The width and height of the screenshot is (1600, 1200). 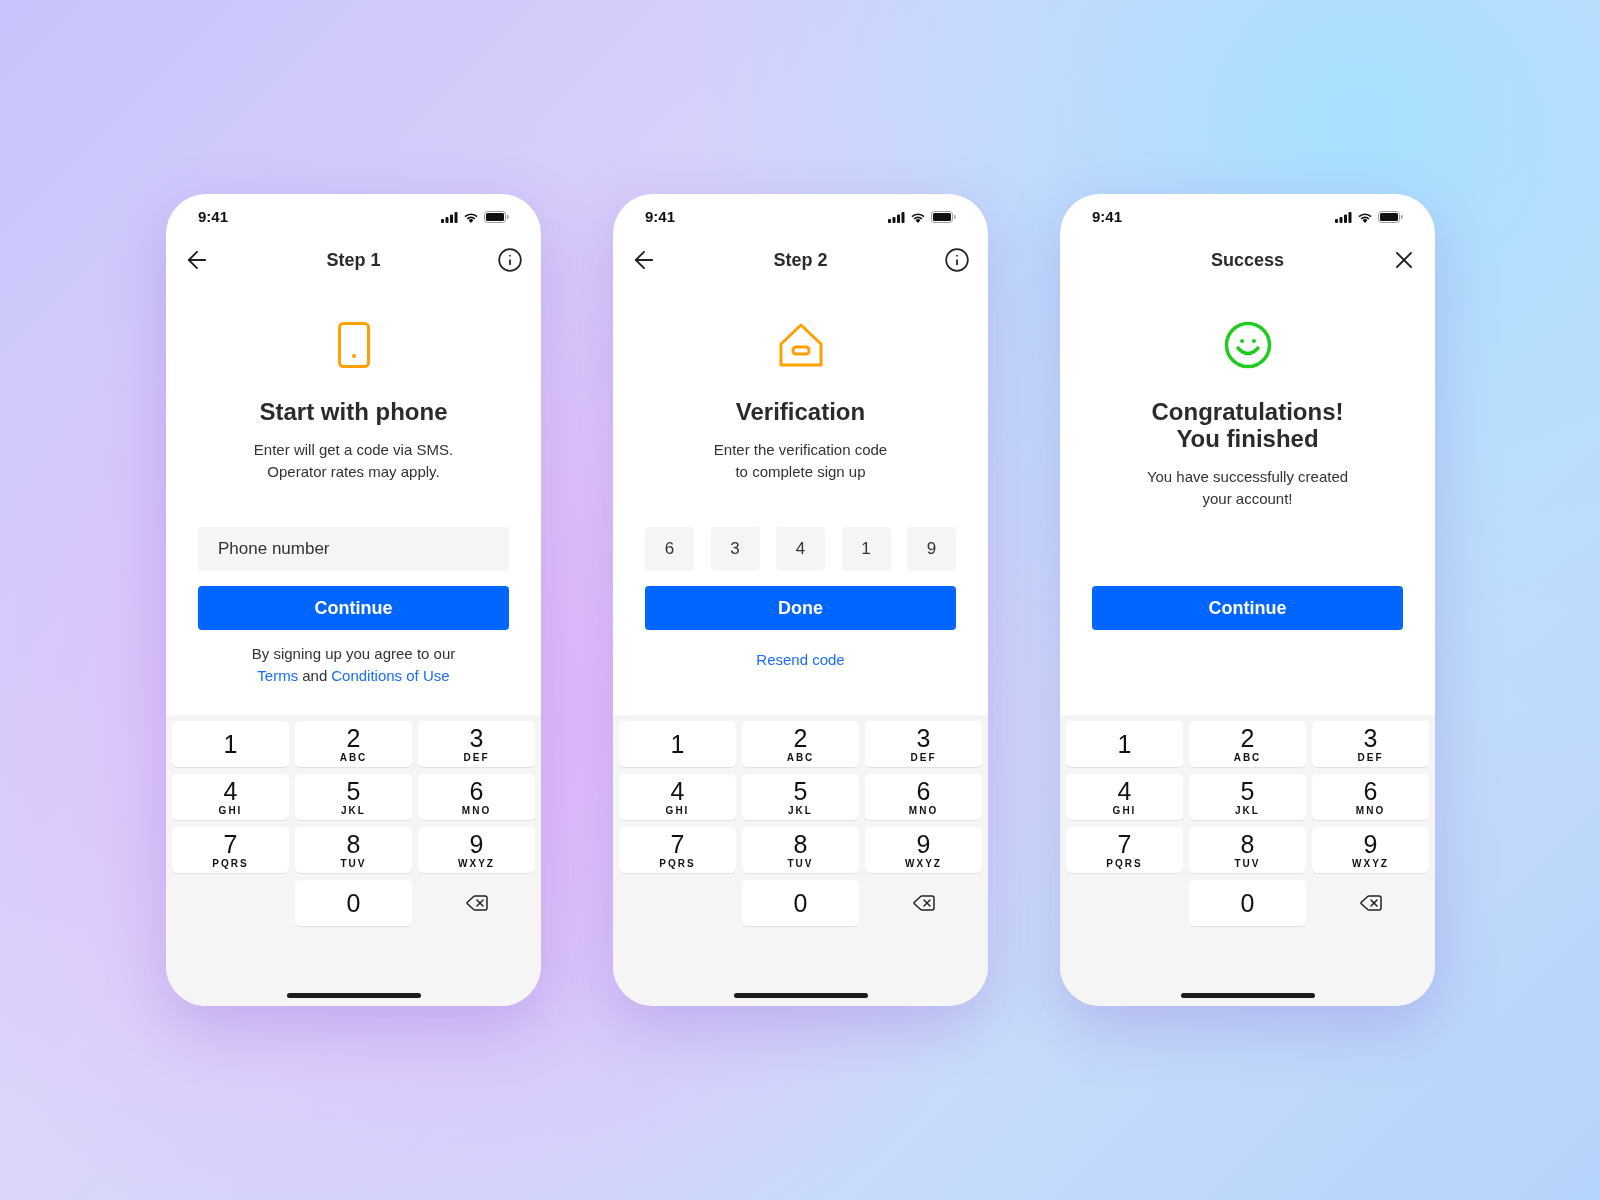 What do you see at coordinates (800, 260) in the screenshot?
I see `screen-title: Step 2` at bounding box center [800, 260].